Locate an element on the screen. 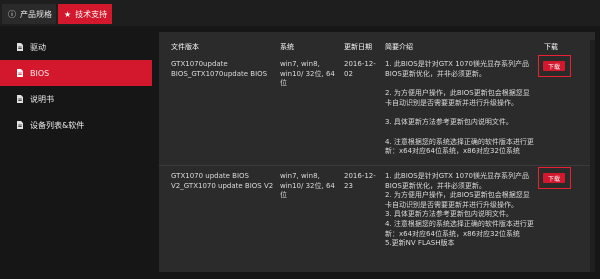  sidebar-item-label: 设备列表&软件 is located at coordinates (57, 125).